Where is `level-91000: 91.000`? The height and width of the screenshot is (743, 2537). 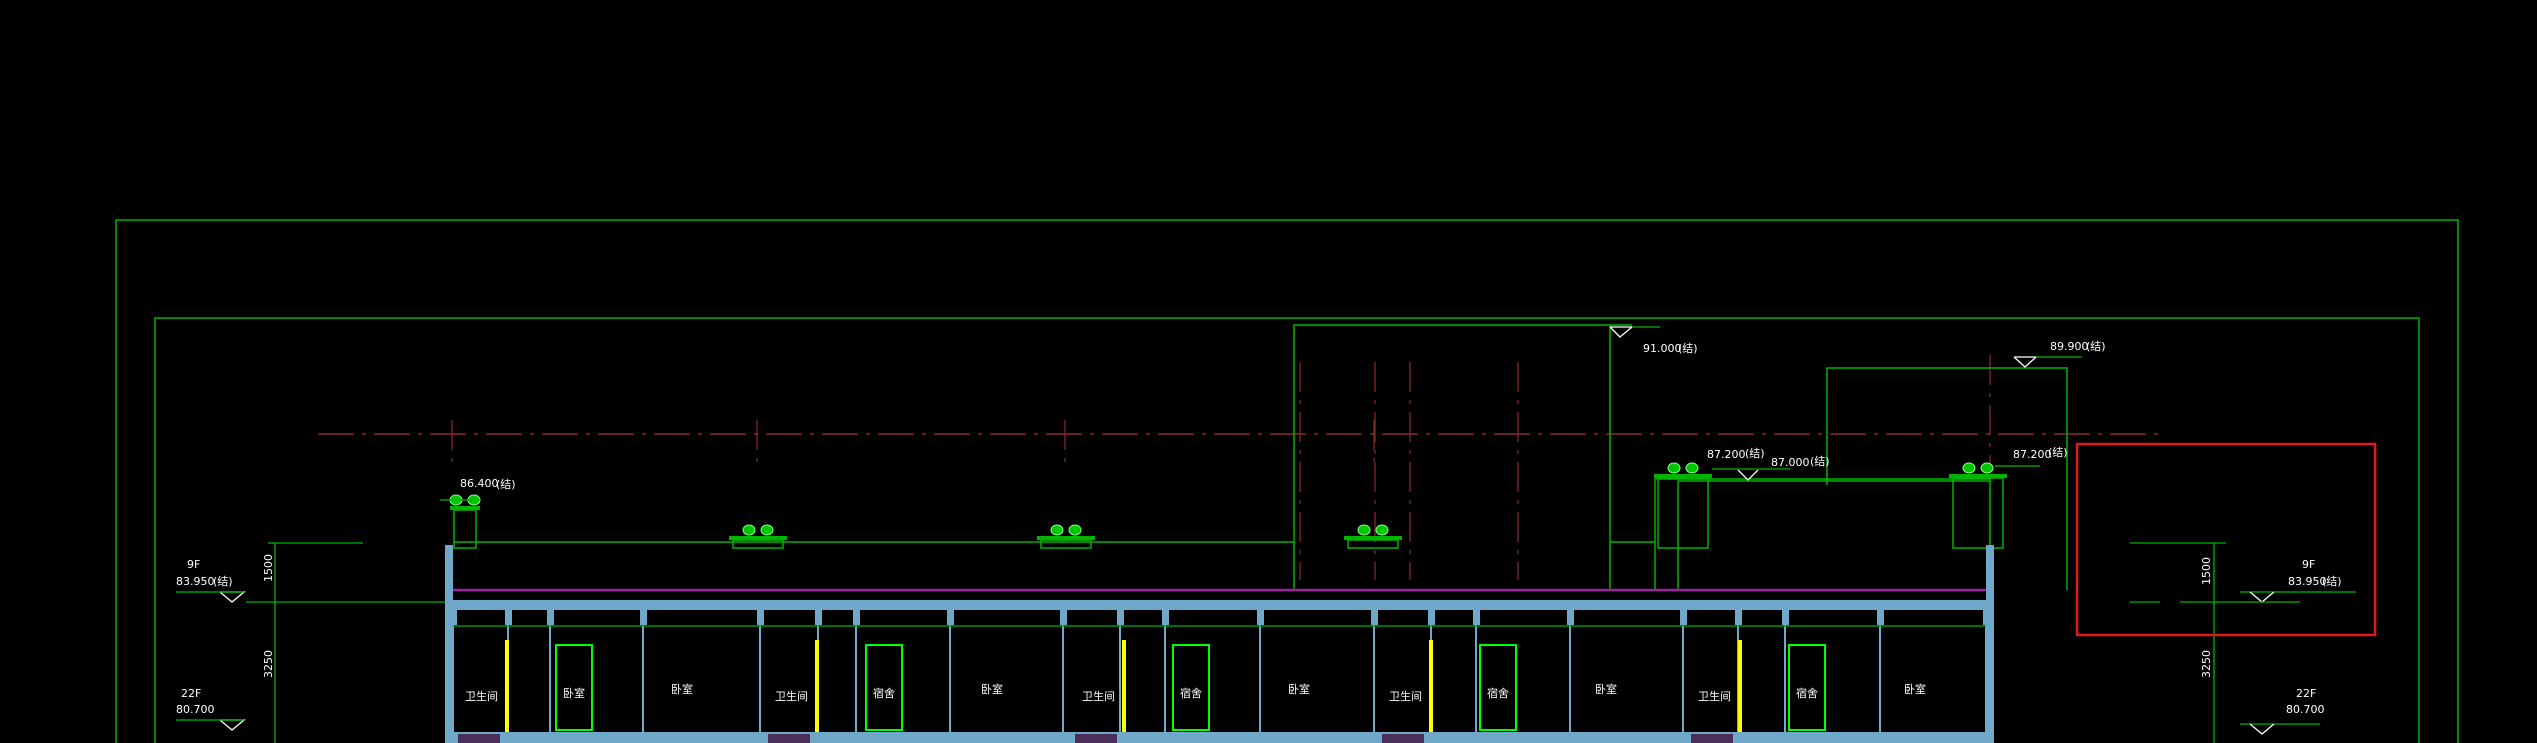 level-91000: 91.000 is located at coordinates (1662, 348).